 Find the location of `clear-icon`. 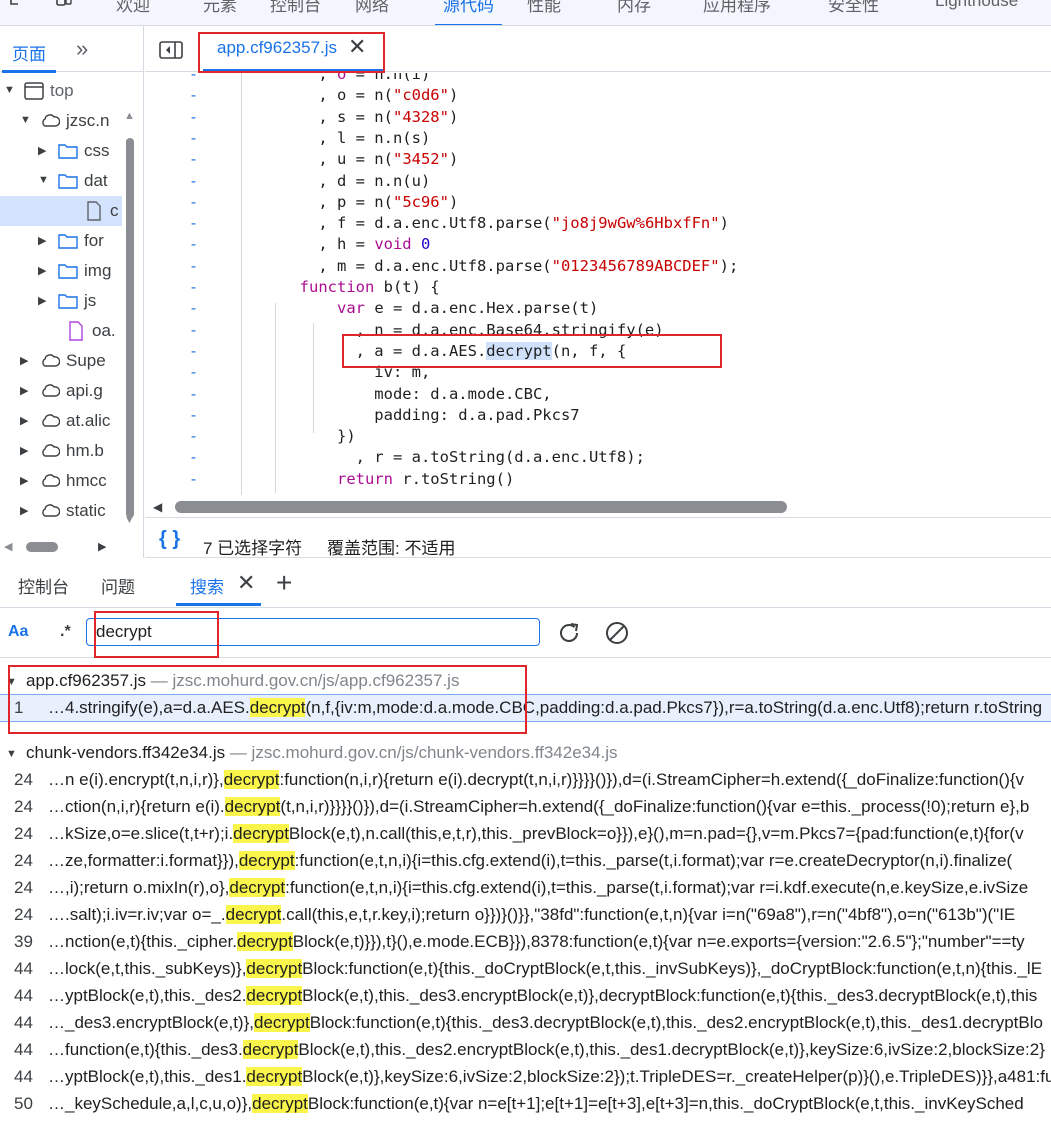

clear-icon is located at coordinates (617, 633).